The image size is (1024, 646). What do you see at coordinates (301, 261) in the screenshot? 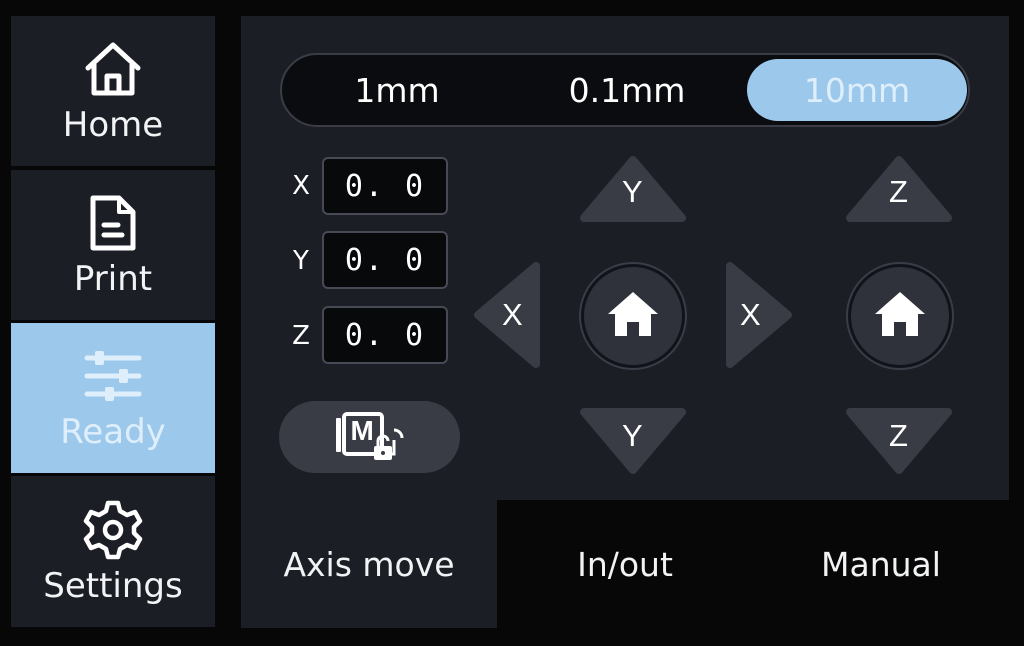
I see `coord-label-y: Y` at bounding box center [301, 261].